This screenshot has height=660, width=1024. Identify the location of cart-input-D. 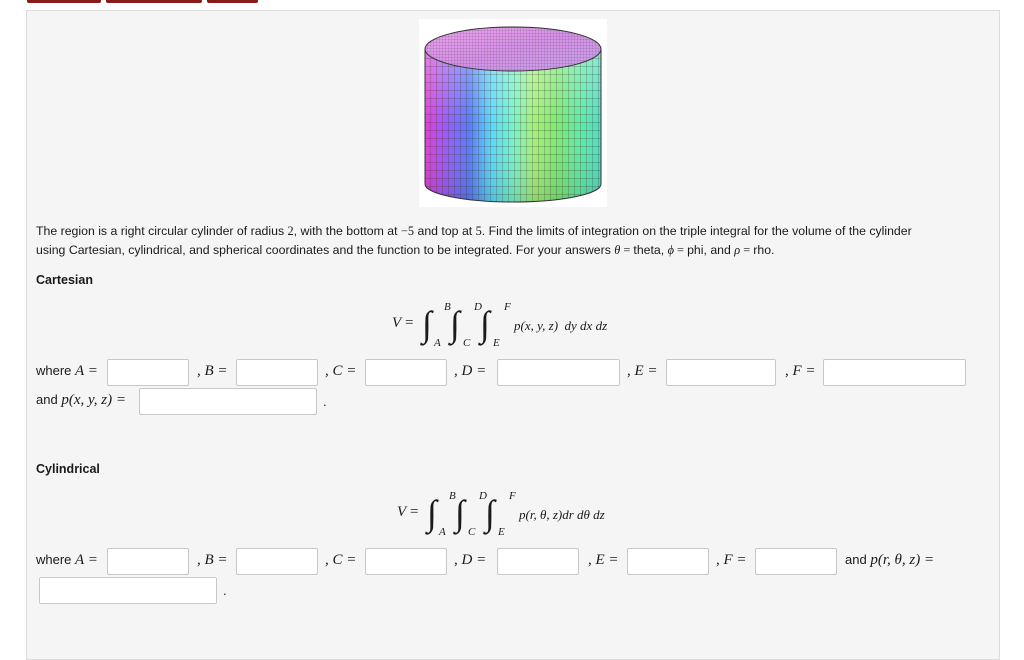
(558, 372).